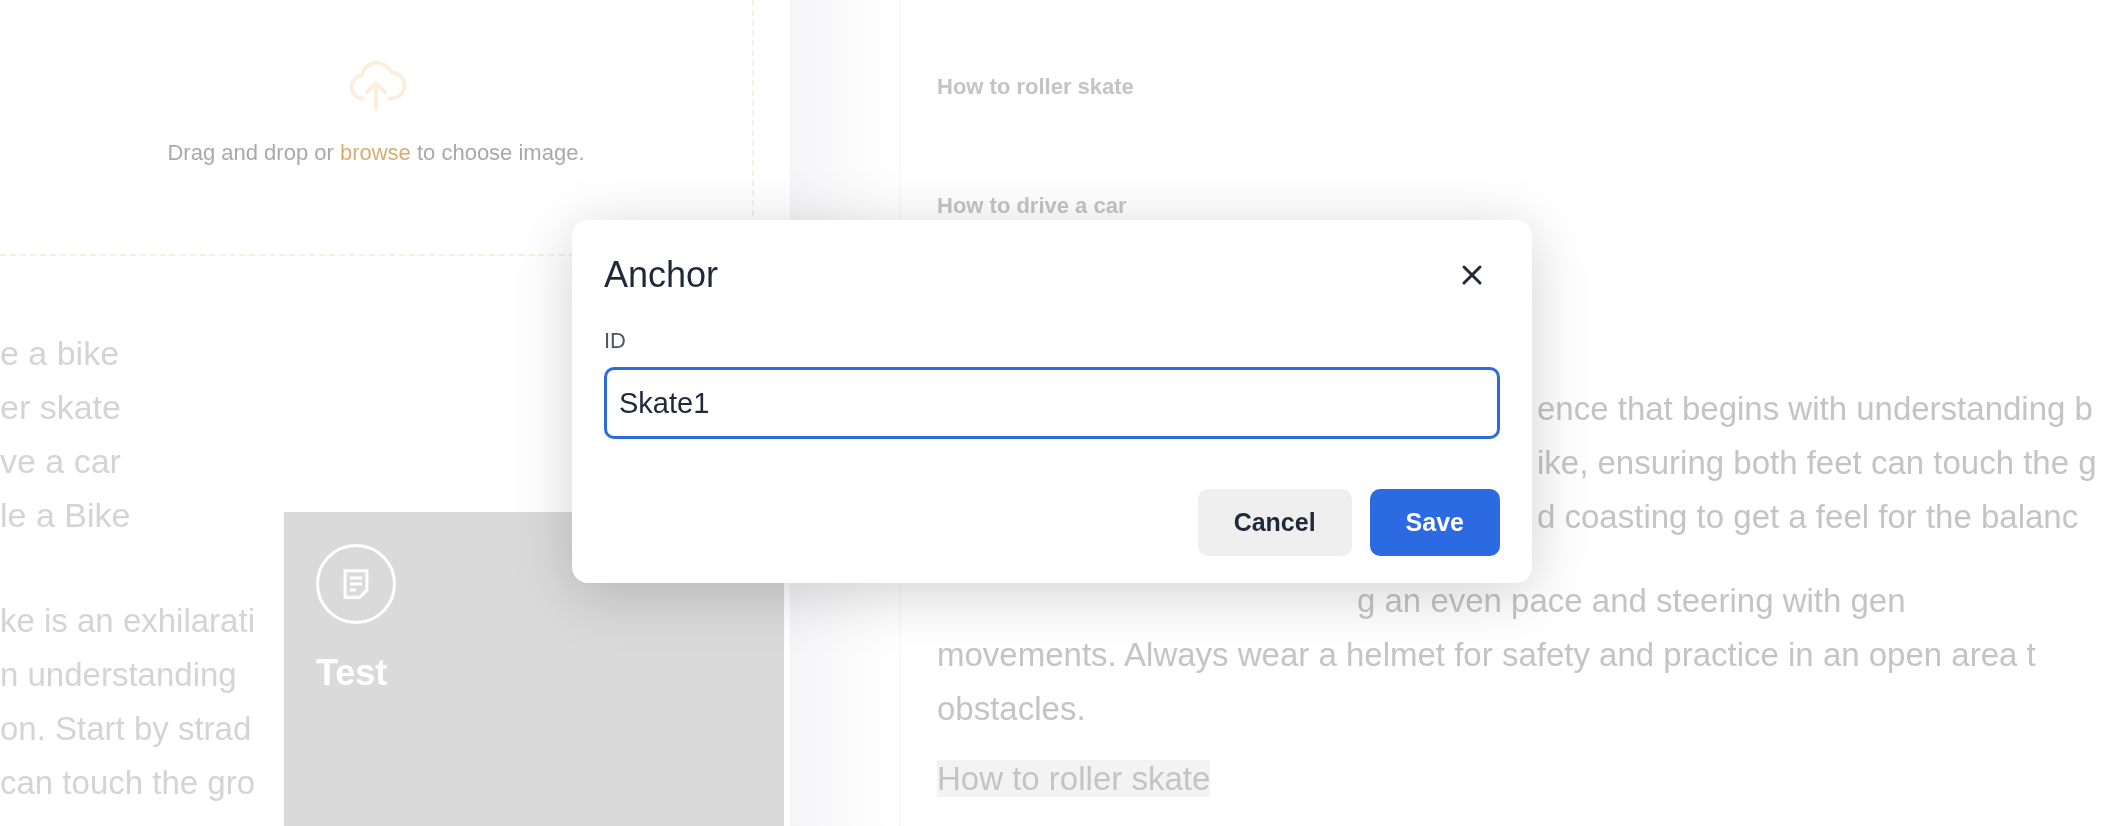  What do you see at coordinates (1631, 601) in the screenshot?
I see `paragraph-line: g an even pace and steering with gen` at bounding box center [1631, 601].